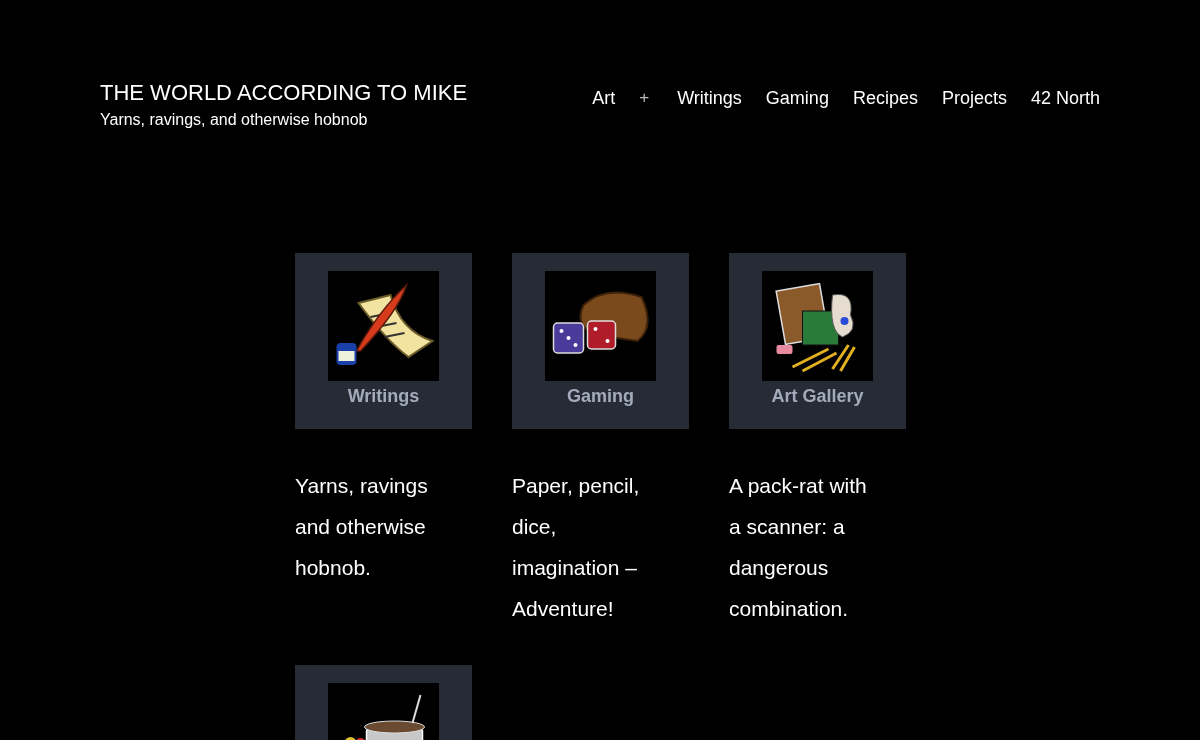 The image size is (1200, 740). What do you see at coordinates (383, 396) in the screenshot?
I see `card-label: Writings` at bounding box center [383, 396].